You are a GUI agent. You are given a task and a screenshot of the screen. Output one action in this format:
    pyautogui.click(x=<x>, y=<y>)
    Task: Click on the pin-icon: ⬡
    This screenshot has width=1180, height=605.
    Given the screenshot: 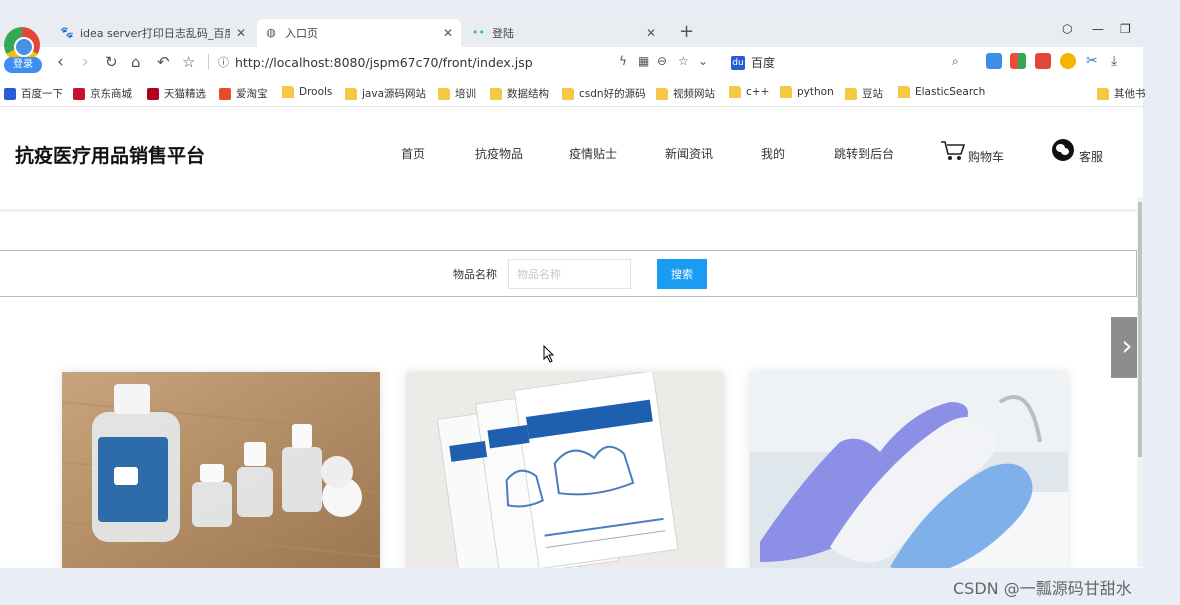 What is the action you would take?
    pyautogui.click(x=1067, y=29)
    